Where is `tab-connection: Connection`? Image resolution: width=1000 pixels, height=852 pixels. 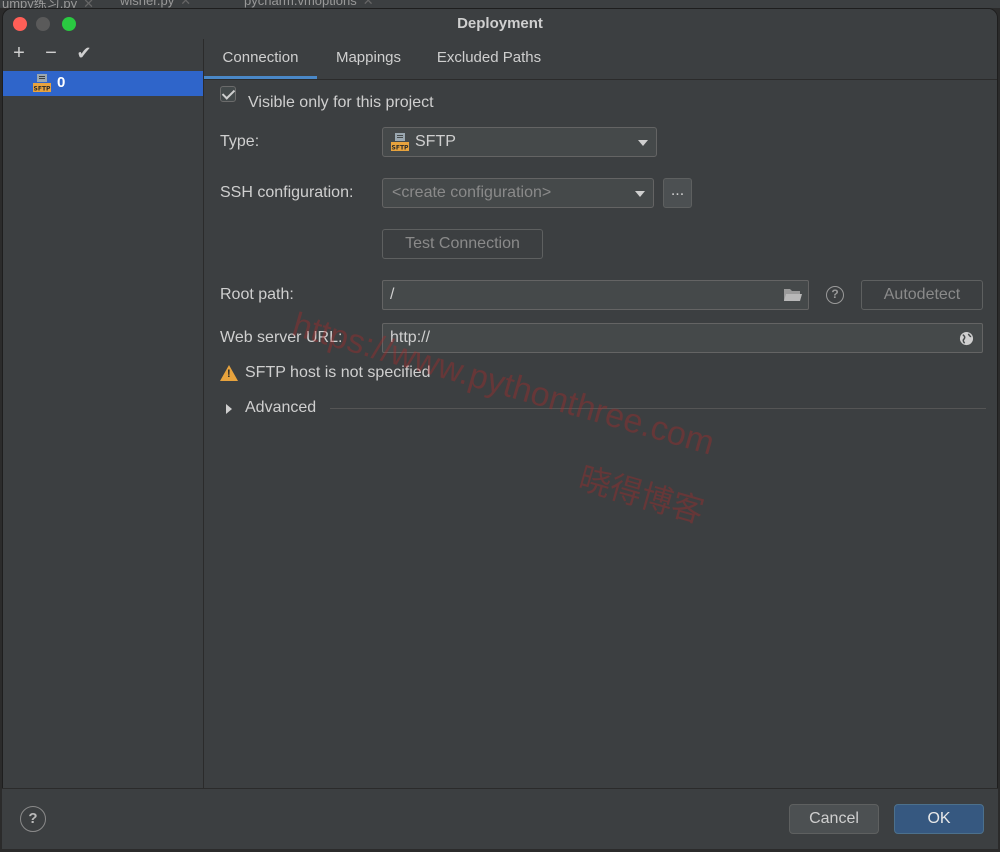 tab-connection: Connection is located at coordinates (260, 59).